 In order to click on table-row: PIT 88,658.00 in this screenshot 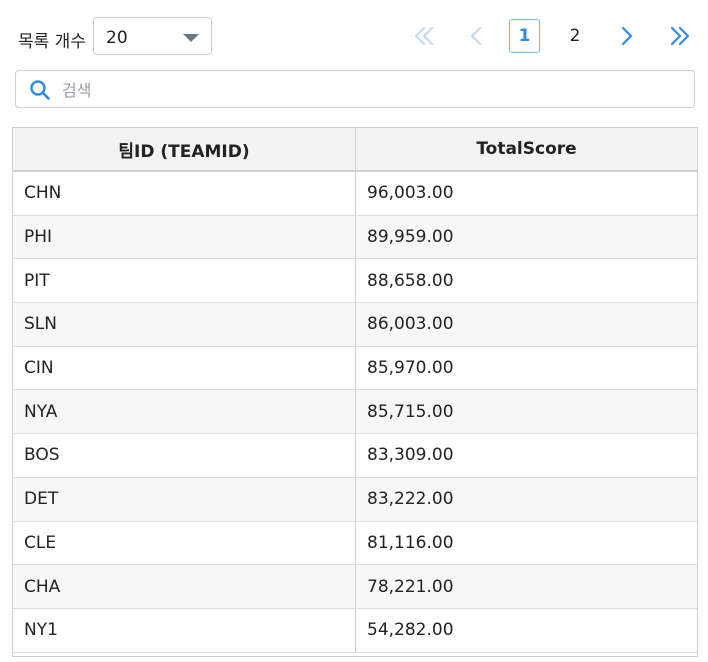, I will do `click(355, 281)`.